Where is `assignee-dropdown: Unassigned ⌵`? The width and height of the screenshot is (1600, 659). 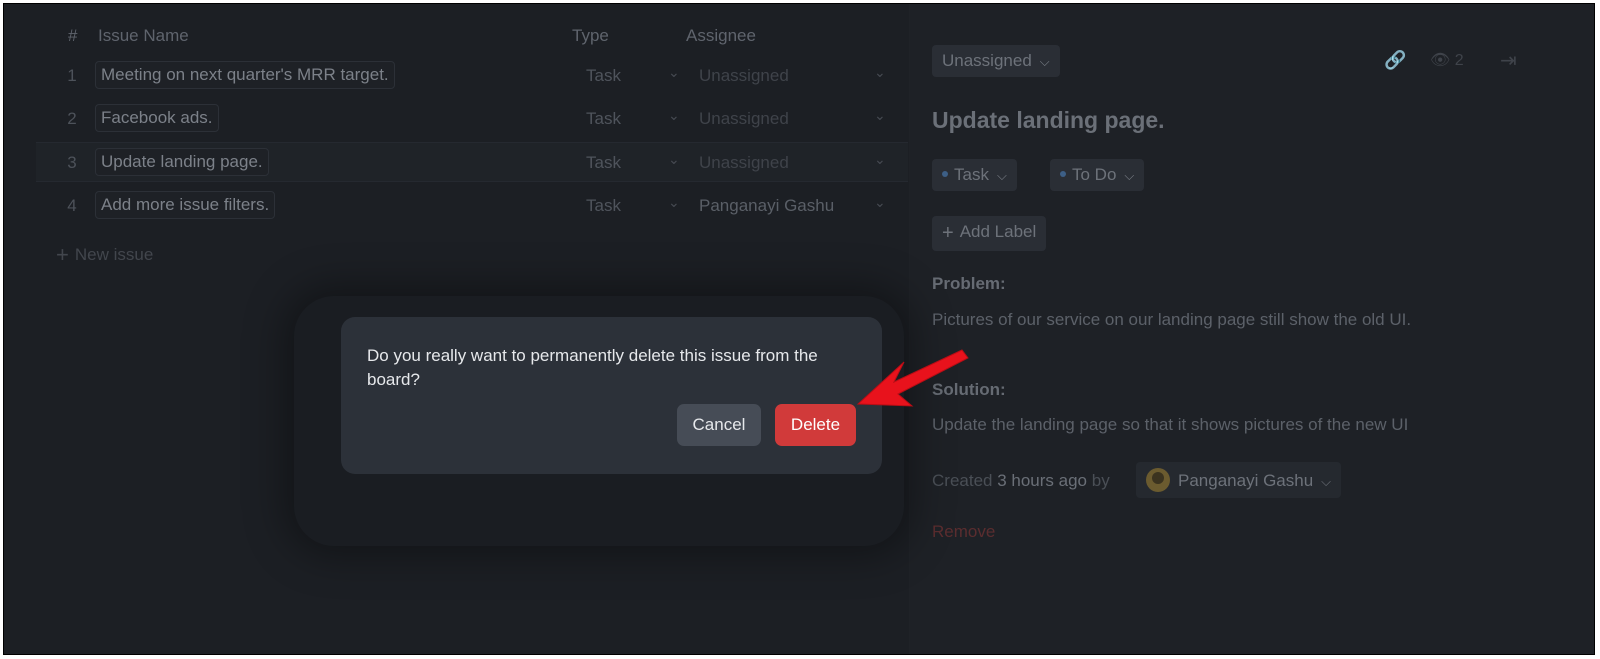
assignee-dropdown: Unassigned ⌵ is located at coordinates (996, 61).